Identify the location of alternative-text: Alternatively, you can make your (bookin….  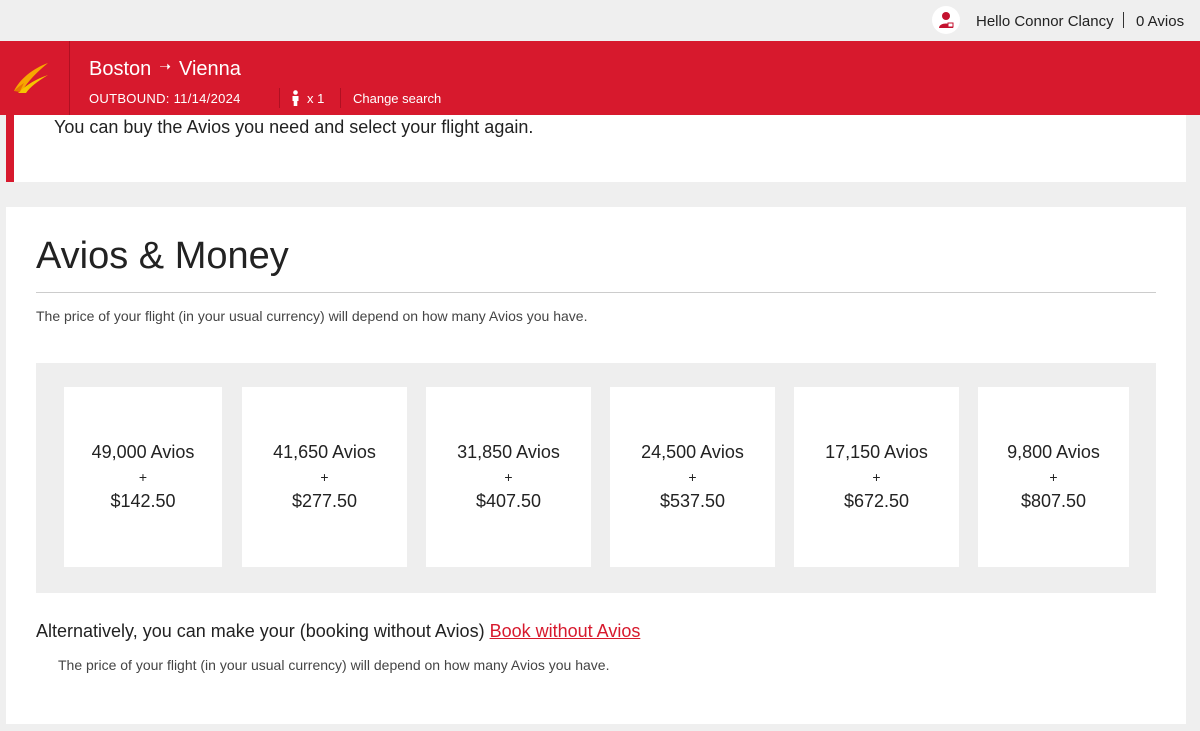
(260, 631).